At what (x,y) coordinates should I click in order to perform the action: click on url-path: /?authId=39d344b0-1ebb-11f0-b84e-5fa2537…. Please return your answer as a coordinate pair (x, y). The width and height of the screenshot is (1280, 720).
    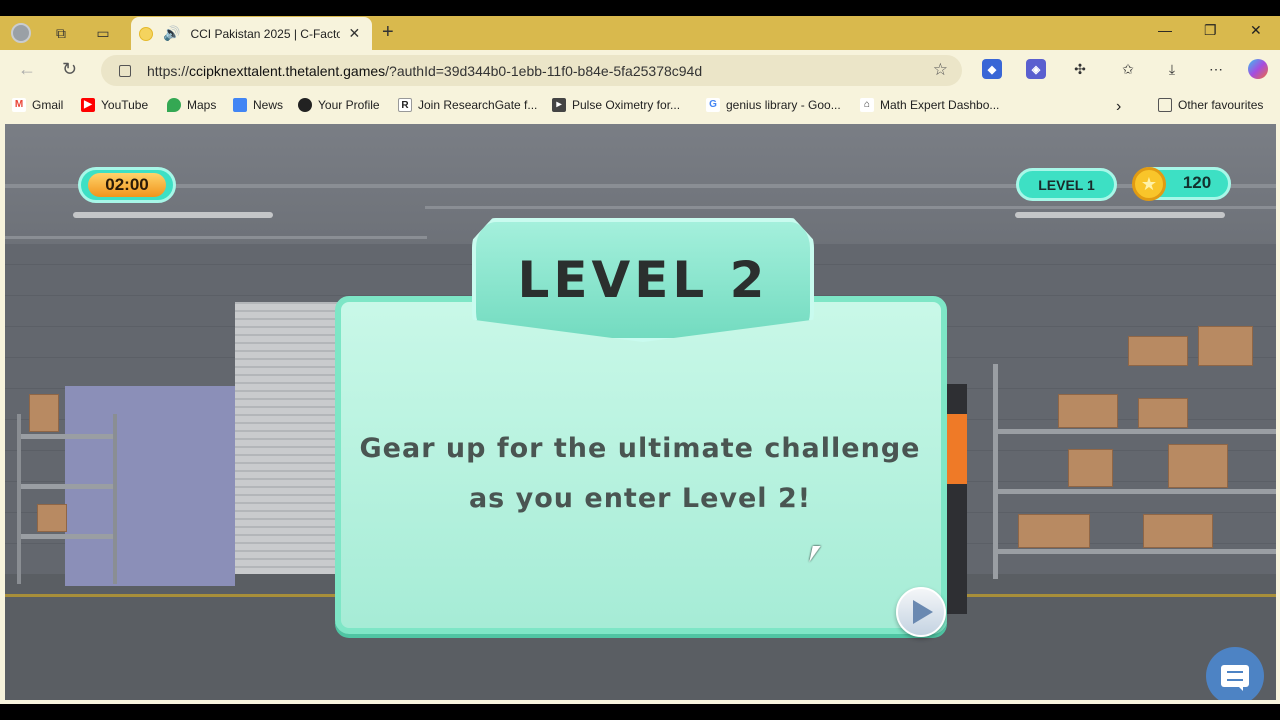
    Looking at the image, I should click on (544, 70).